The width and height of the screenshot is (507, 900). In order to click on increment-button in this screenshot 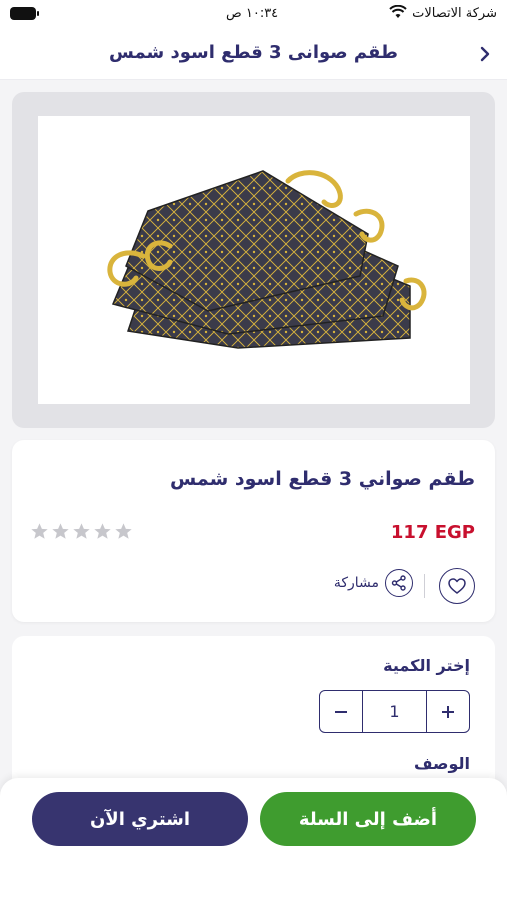, I will do `click(448, 711)`.